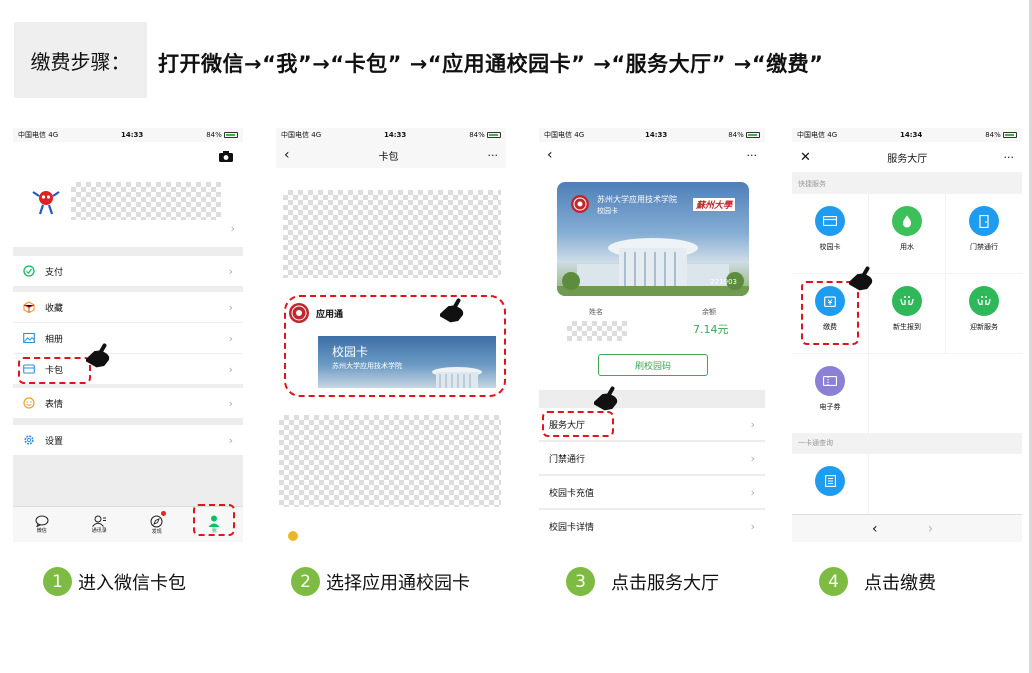  Describe the element at coordinates (833, 581) in the screenshot. I see `step-number: 4` at that location.